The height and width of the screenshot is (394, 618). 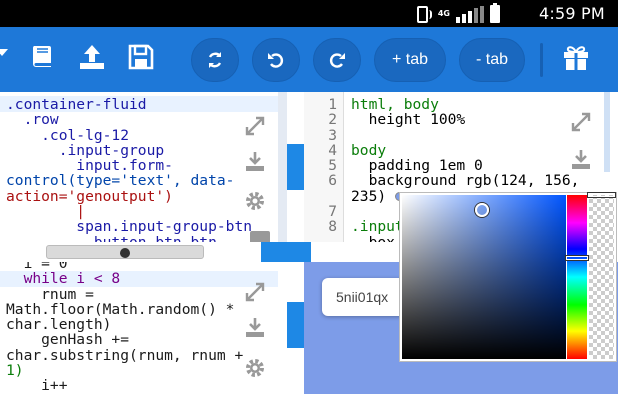 What do you see at coordinates (495, 13) in the screenshot?
I see `battery-icon` at bounding box center [495, 13].